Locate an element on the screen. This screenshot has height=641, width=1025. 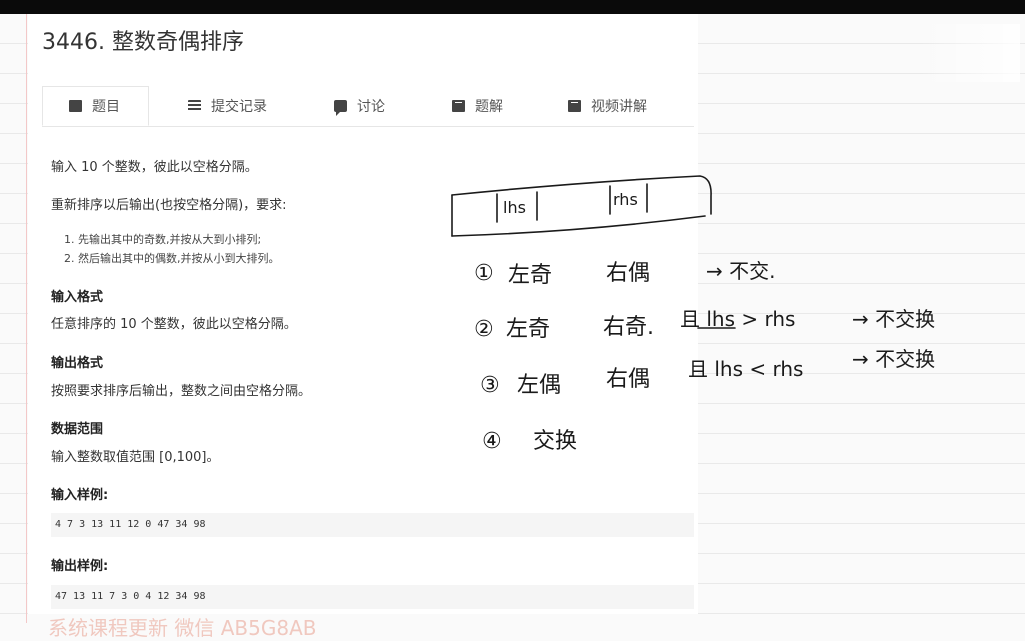
case-number: ④ is located at coordinates (492, 441).